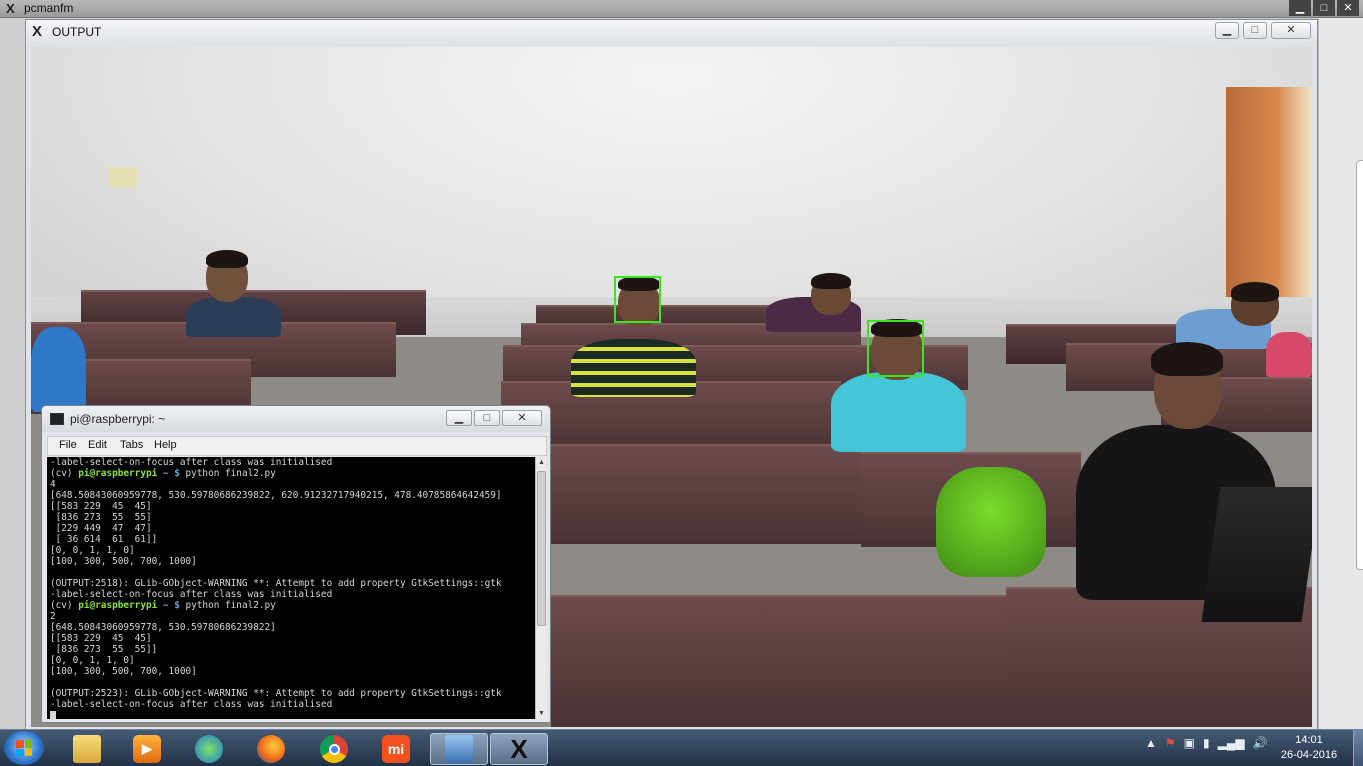 This screenshot has width=1363, height=766. I want to click on show-hidden-icons-icon: ▲, so click(1151, 743).